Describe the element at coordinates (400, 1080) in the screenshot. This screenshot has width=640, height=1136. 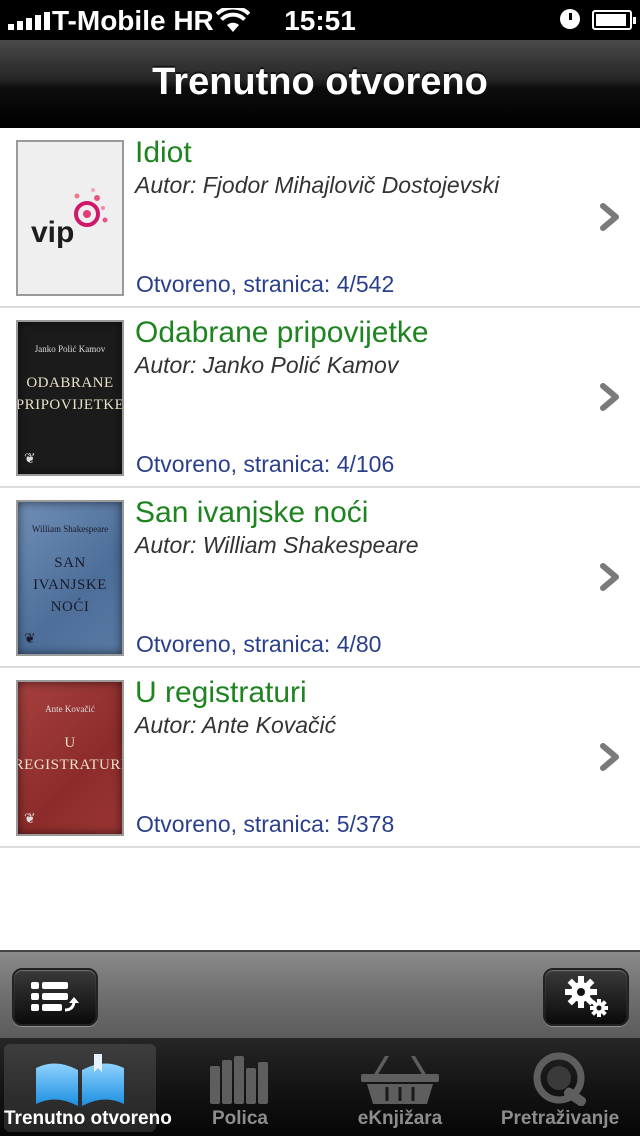
I see `basket-icon` at that location.